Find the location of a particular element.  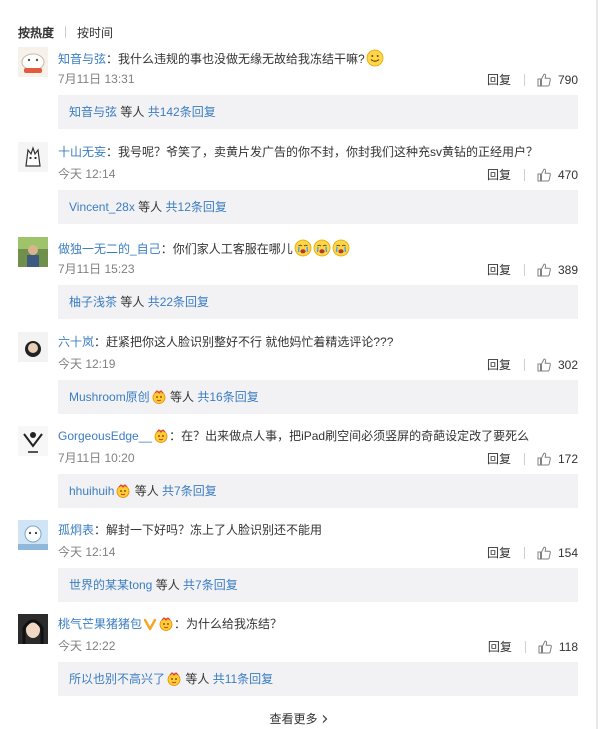

like-button: 389 is located at coordinates (557, 270).